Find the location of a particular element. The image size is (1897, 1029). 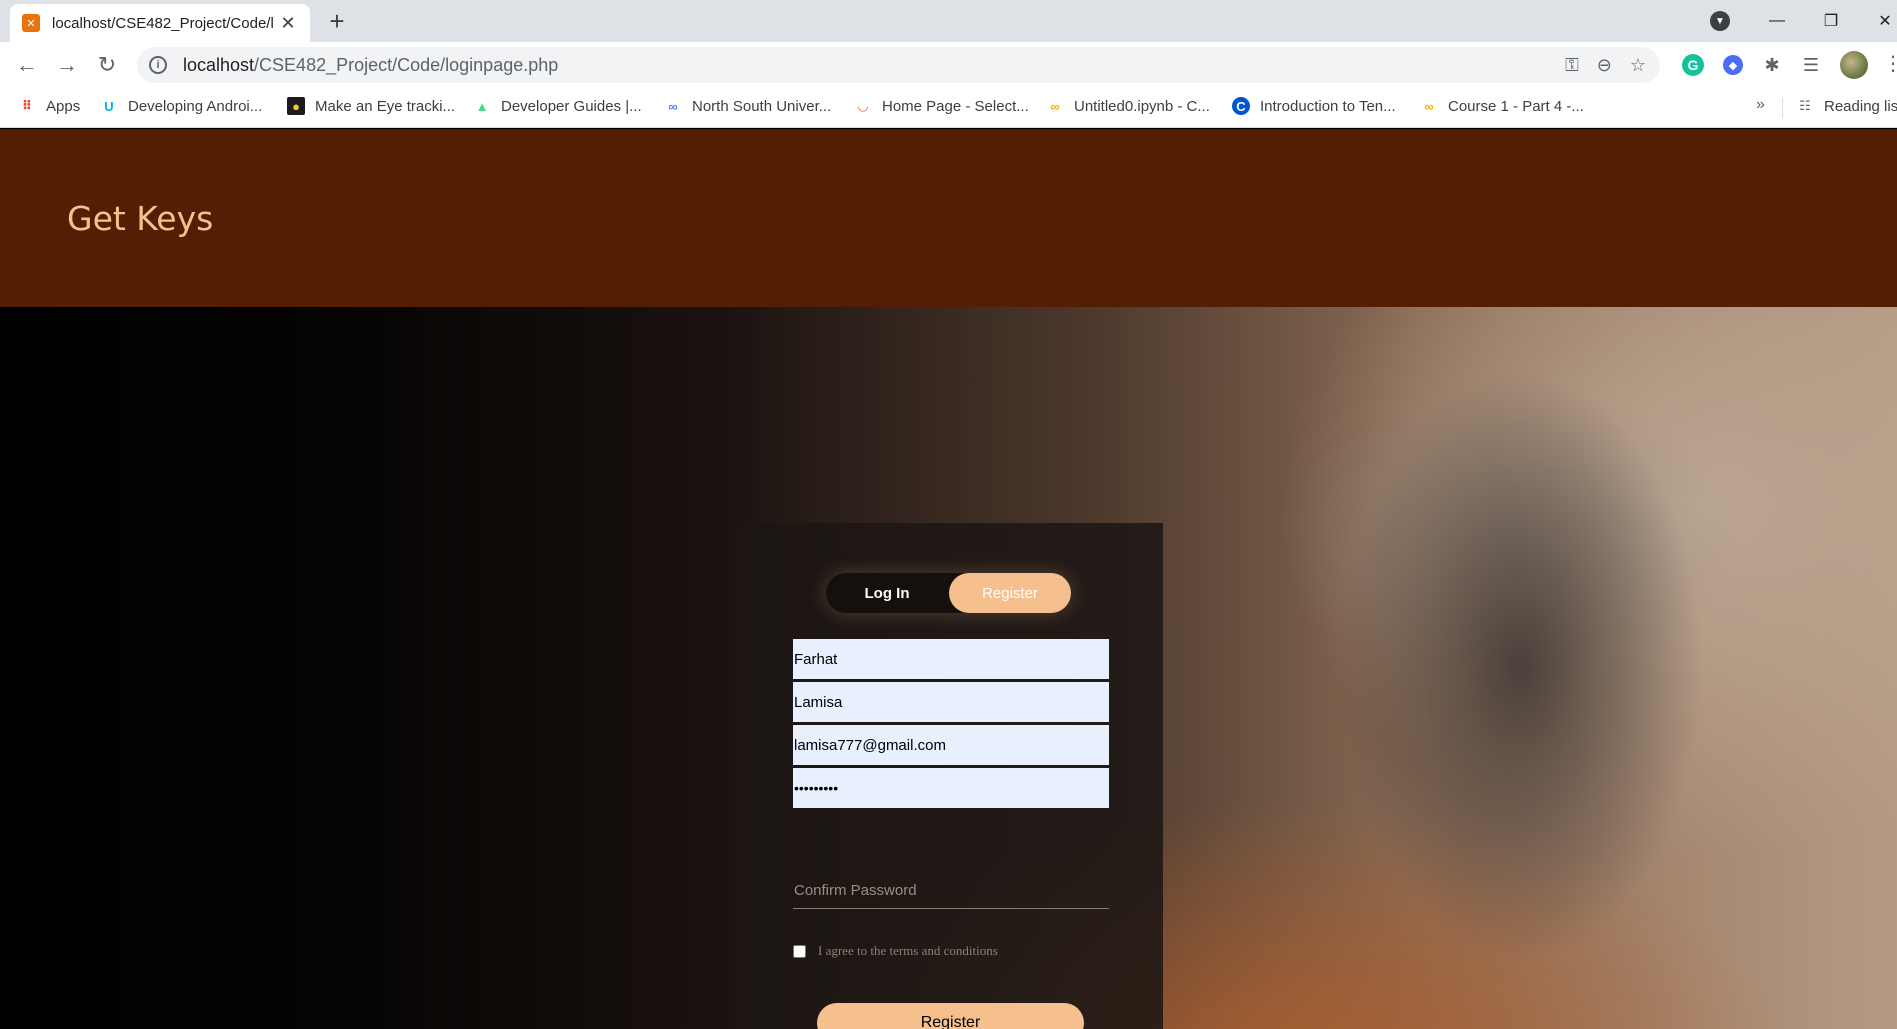

bookmark-apps: ⠿ Apps is located at coordinates (49, 106).